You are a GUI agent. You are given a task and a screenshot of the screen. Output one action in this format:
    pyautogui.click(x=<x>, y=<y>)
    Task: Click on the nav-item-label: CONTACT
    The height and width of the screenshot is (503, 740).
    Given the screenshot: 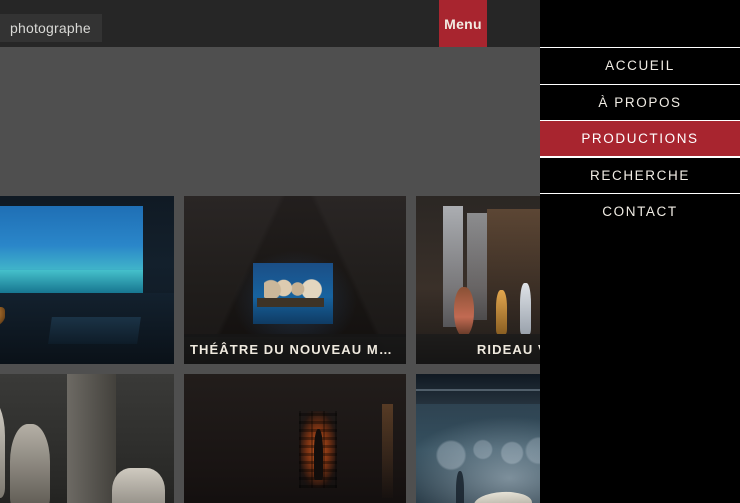 What is the action you would take?
    pyautogui.click(x=640, y=212)
    